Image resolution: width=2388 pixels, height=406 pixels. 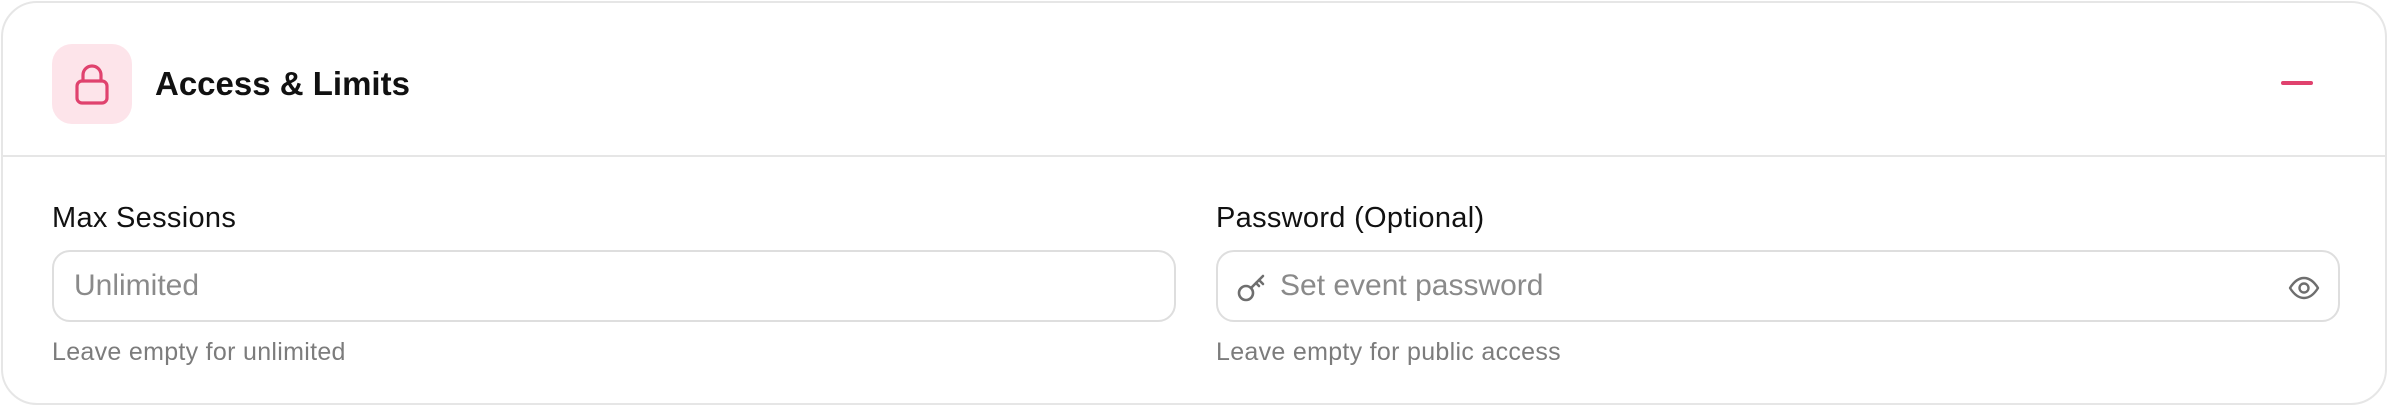 I want to click on password-label: Password (Optional), so click(x=1350, y=218).